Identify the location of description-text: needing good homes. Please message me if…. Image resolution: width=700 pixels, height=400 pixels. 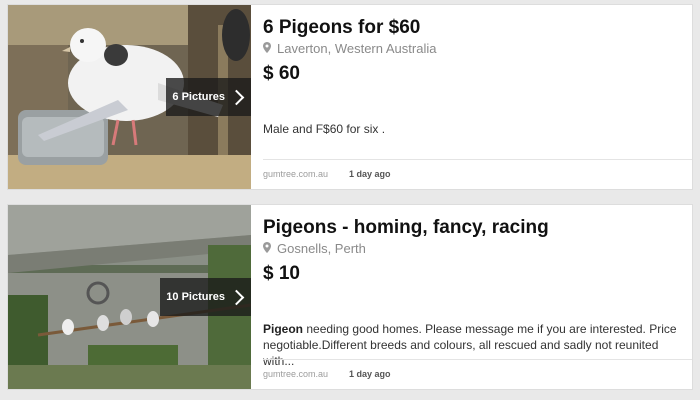
(470, 345).